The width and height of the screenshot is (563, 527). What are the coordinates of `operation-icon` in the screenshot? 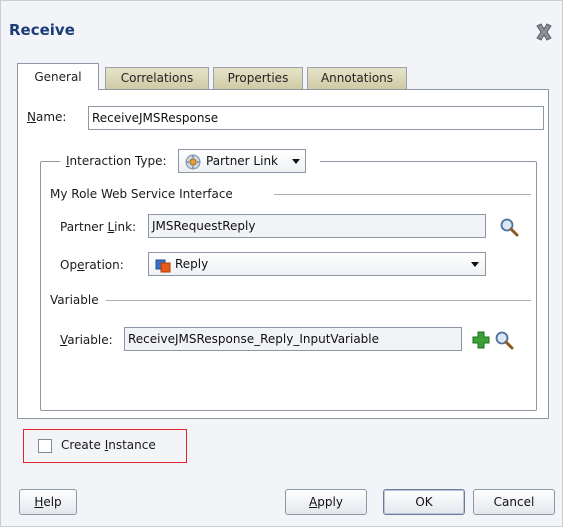 It's located at (163, 268).